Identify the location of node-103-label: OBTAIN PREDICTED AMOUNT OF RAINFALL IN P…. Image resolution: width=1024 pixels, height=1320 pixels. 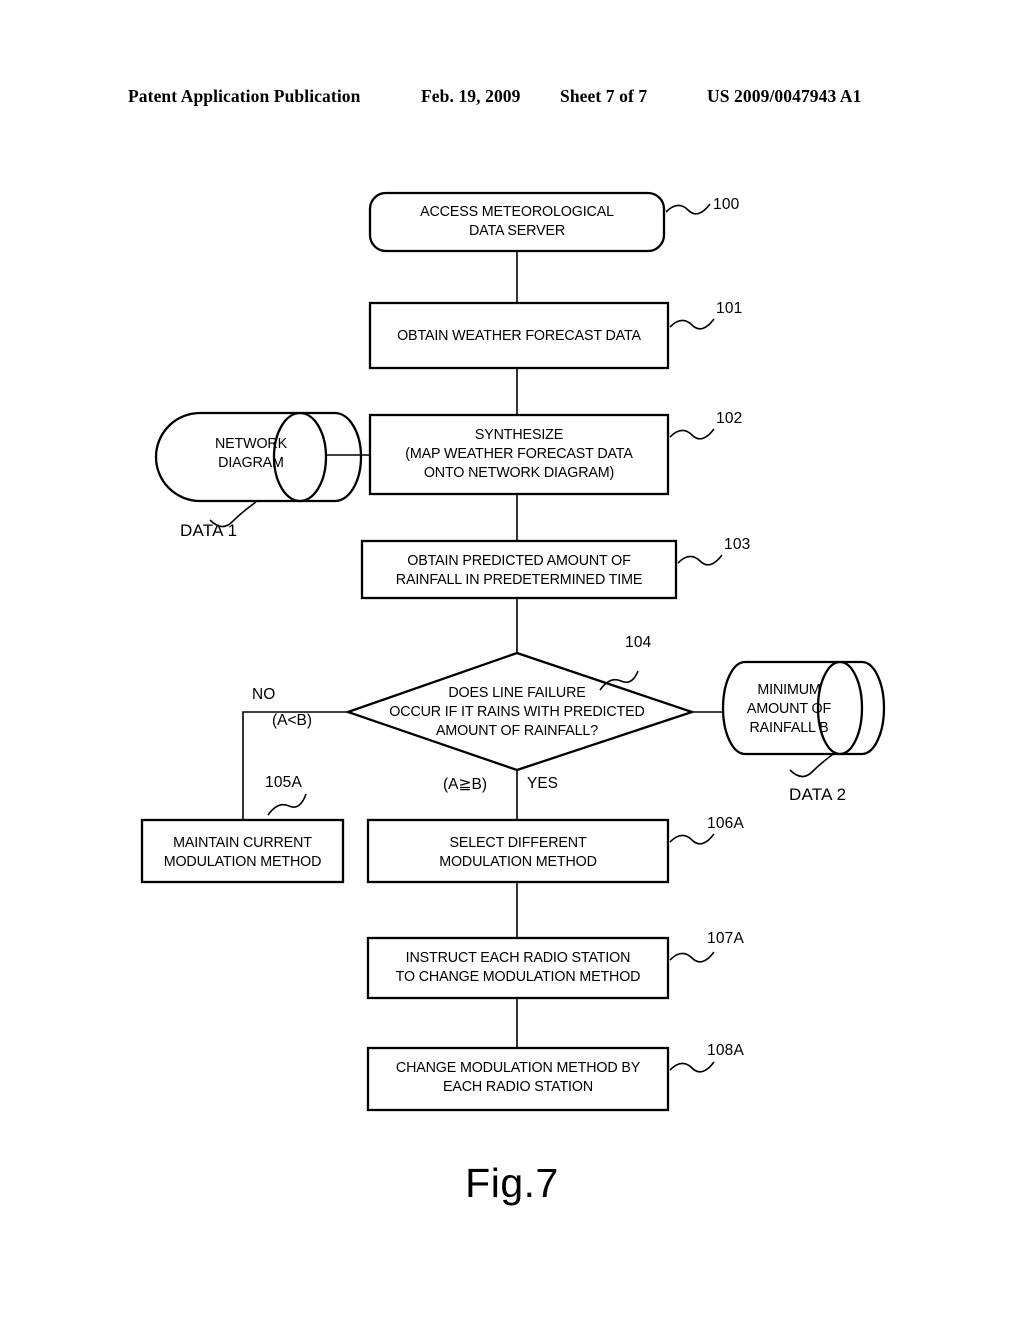
(519, 570).